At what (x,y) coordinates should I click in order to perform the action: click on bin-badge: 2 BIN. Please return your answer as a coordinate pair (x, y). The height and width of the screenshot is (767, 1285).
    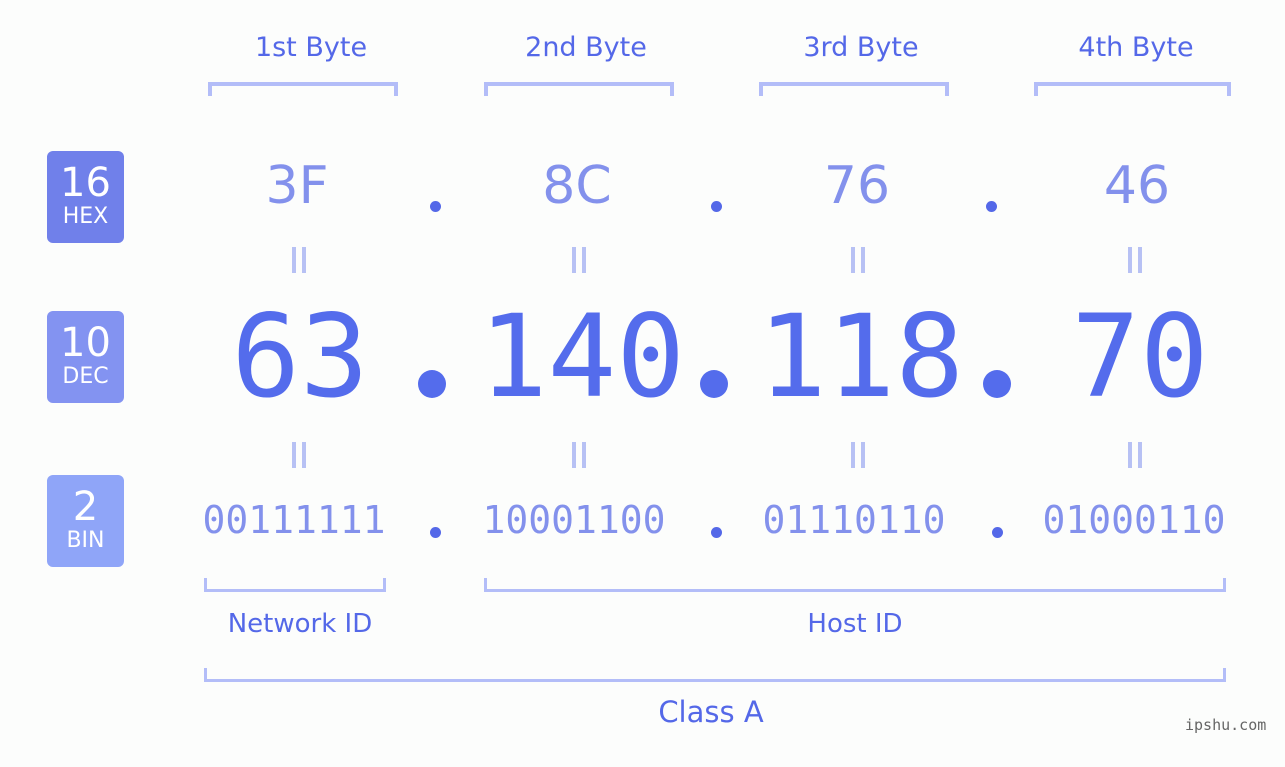
    Looking at the image, I should click on (85, 521).